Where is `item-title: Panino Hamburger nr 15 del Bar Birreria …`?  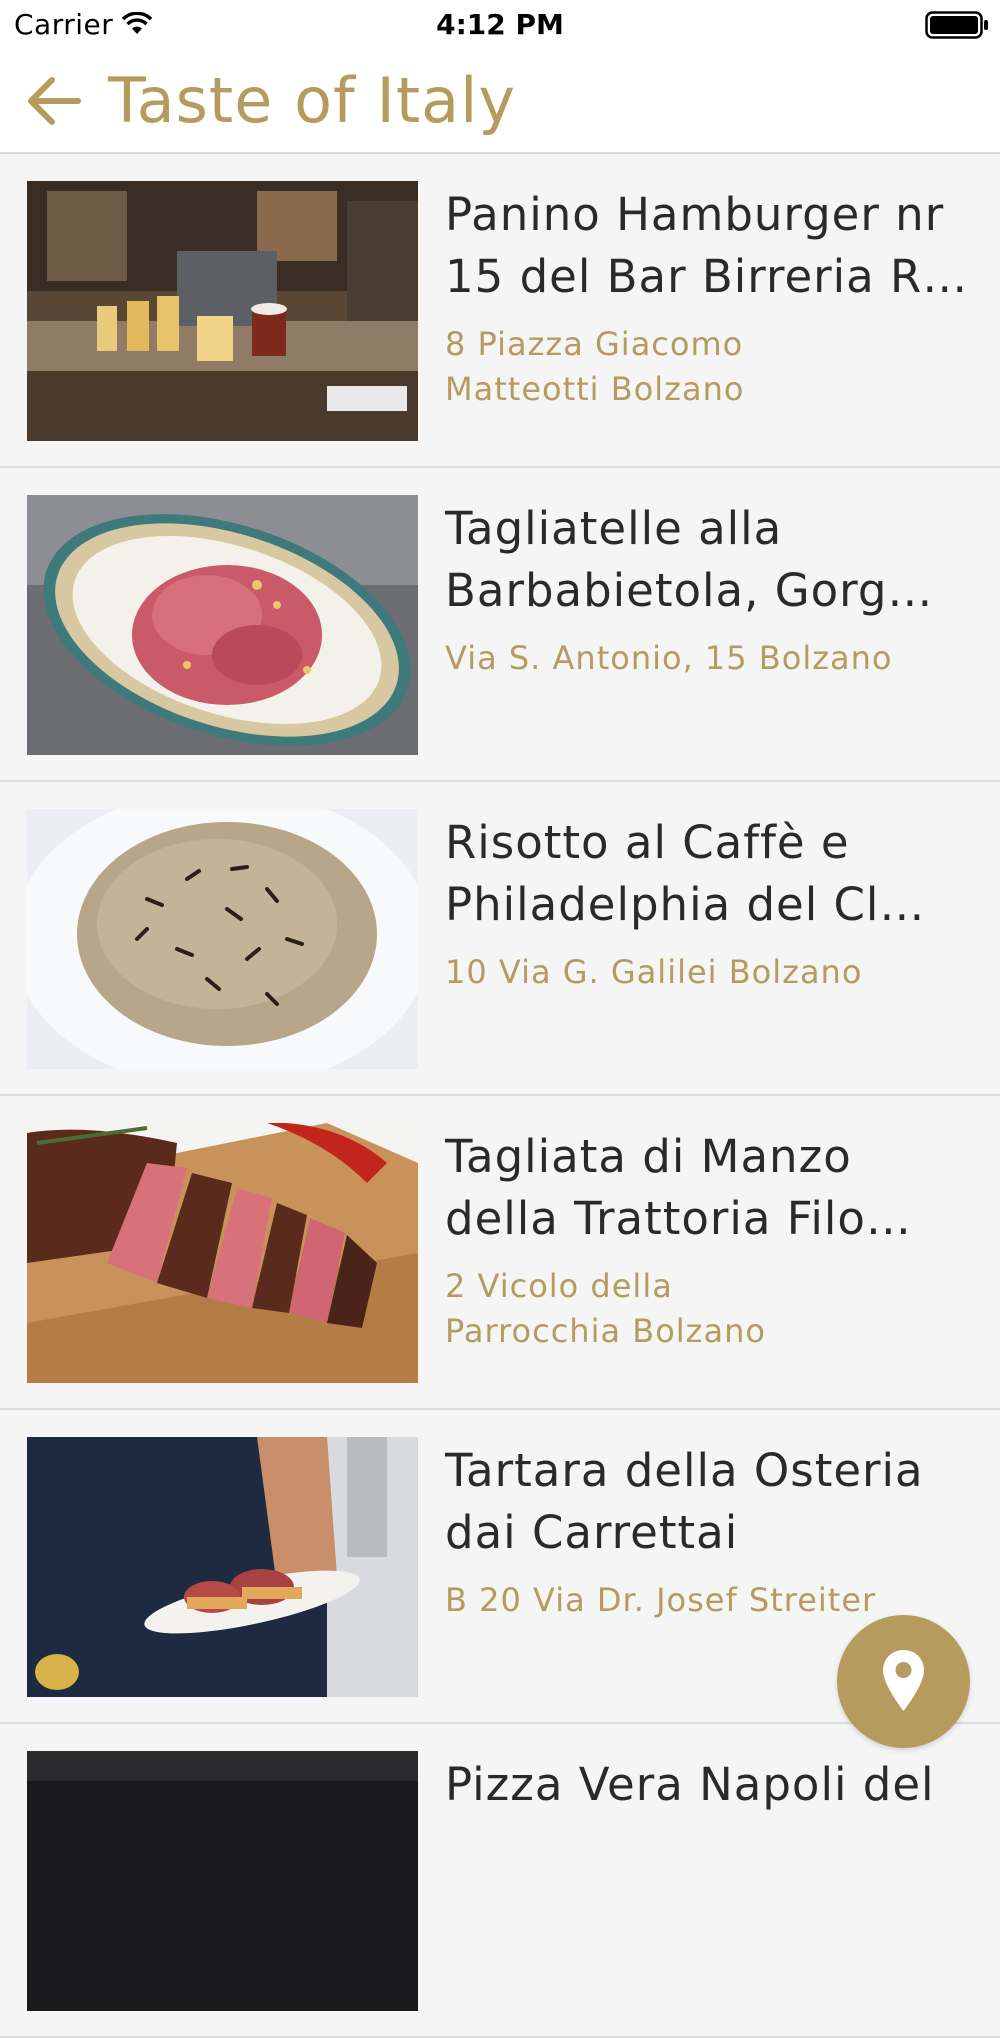
item-title: Panino Hamburger nr 15 del Bar Birreria … is located at coordinates (707, 245).